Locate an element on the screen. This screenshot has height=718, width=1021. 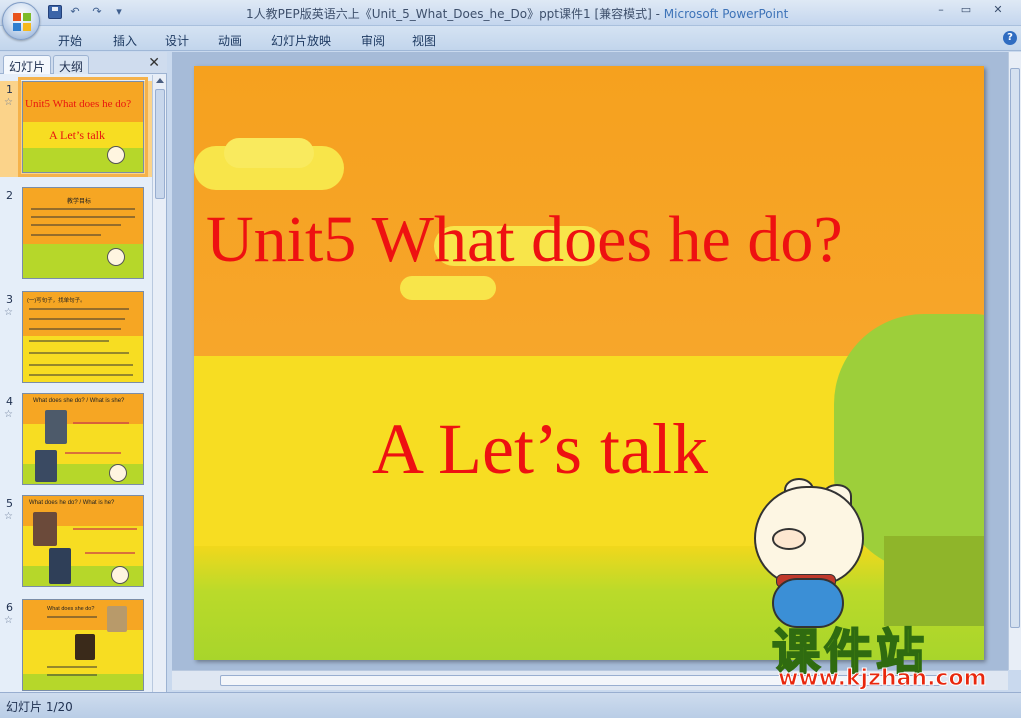
tab-outline: 大纲 is located at coordinates (71, 64).